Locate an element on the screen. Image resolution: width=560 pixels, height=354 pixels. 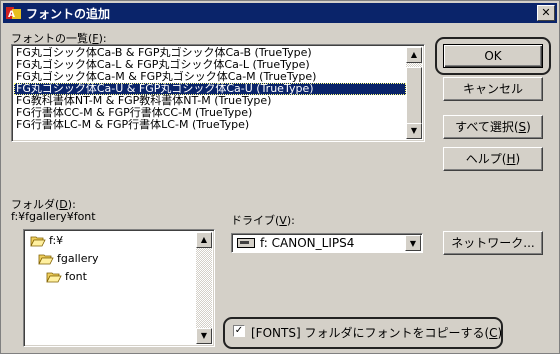
font-app-icon: A is located at coordinates (13, 13).